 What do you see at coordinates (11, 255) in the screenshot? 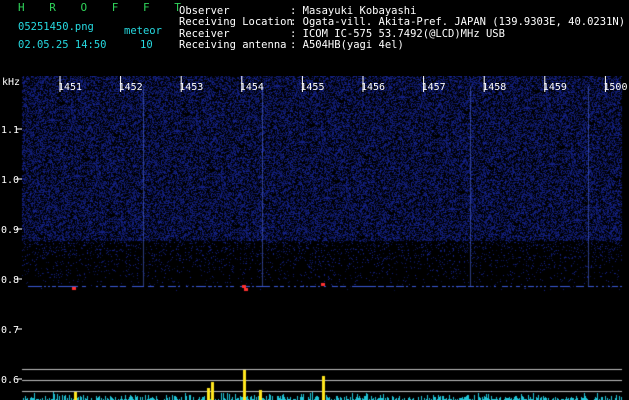
I see `y-axis-ticks: 1.1 1.0 0.9 0.8 0.7 0.6` at bounding box center [11, 255].